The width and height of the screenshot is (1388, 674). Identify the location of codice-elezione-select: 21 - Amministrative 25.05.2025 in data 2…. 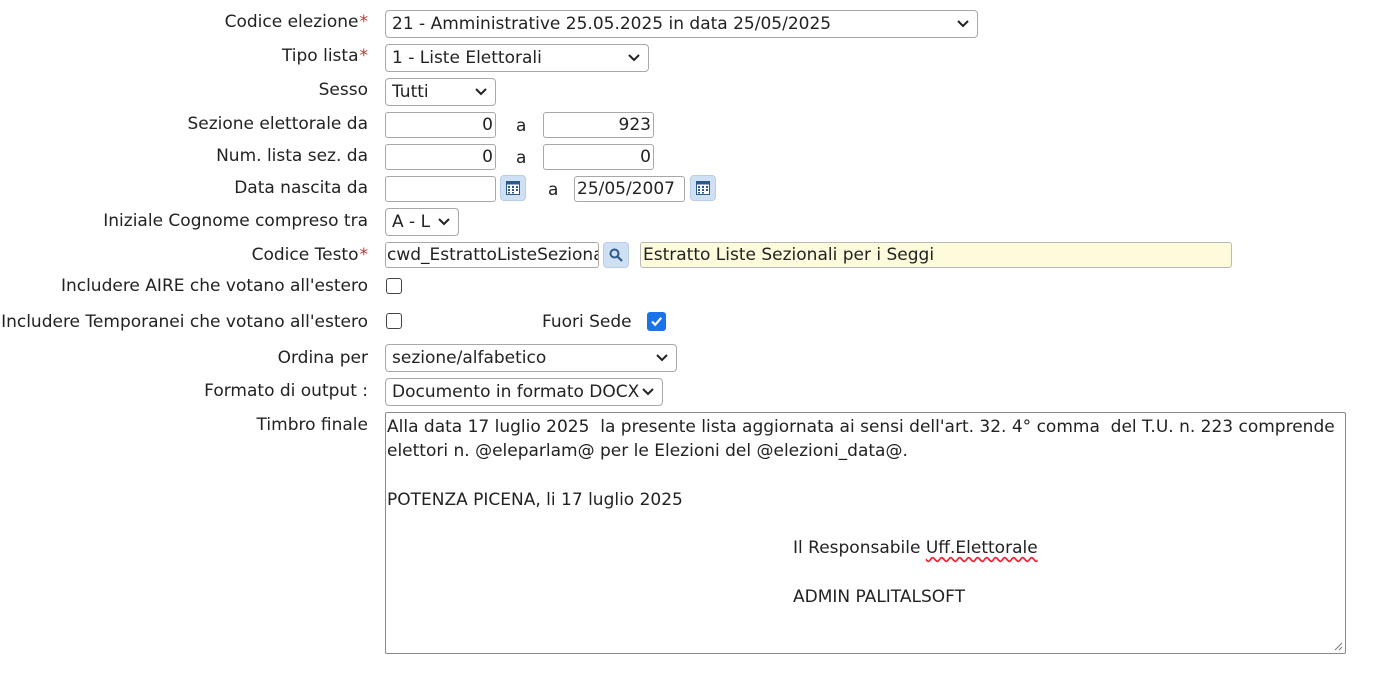
(681, 24).